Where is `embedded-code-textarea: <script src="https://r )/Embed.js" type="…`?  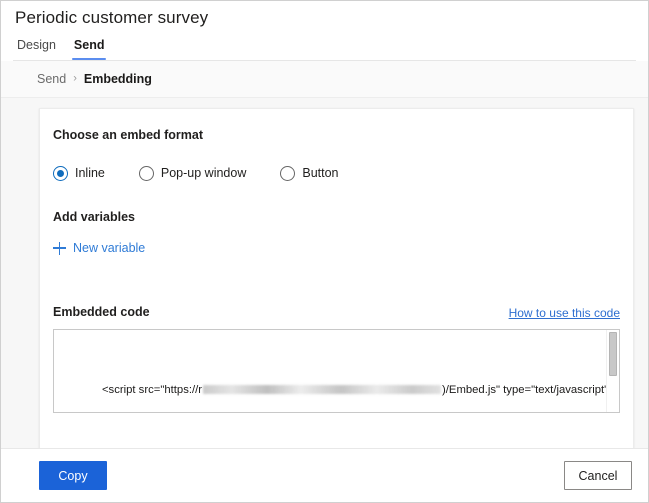
embedded-code-textarea: <script src="https://r )/Embed.js" type="… is located at coordinates (336, 370).